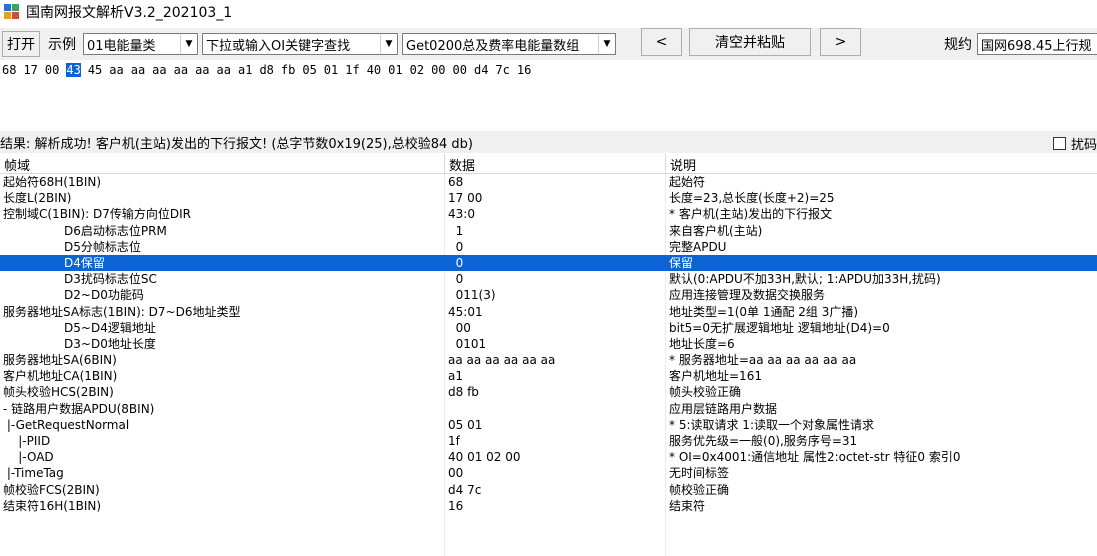  What do you see at coordinates (1083, 145) in the screenshot?
I see `scramble-checkbox-label: 扰码` at bounding box center [1083, 145].